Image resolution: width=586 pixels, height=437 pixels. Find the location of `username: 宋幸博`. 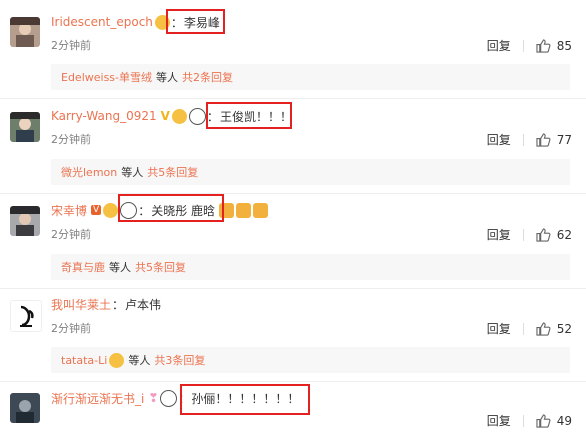

username: 宋幸博 is located at coordinates (69, 210).